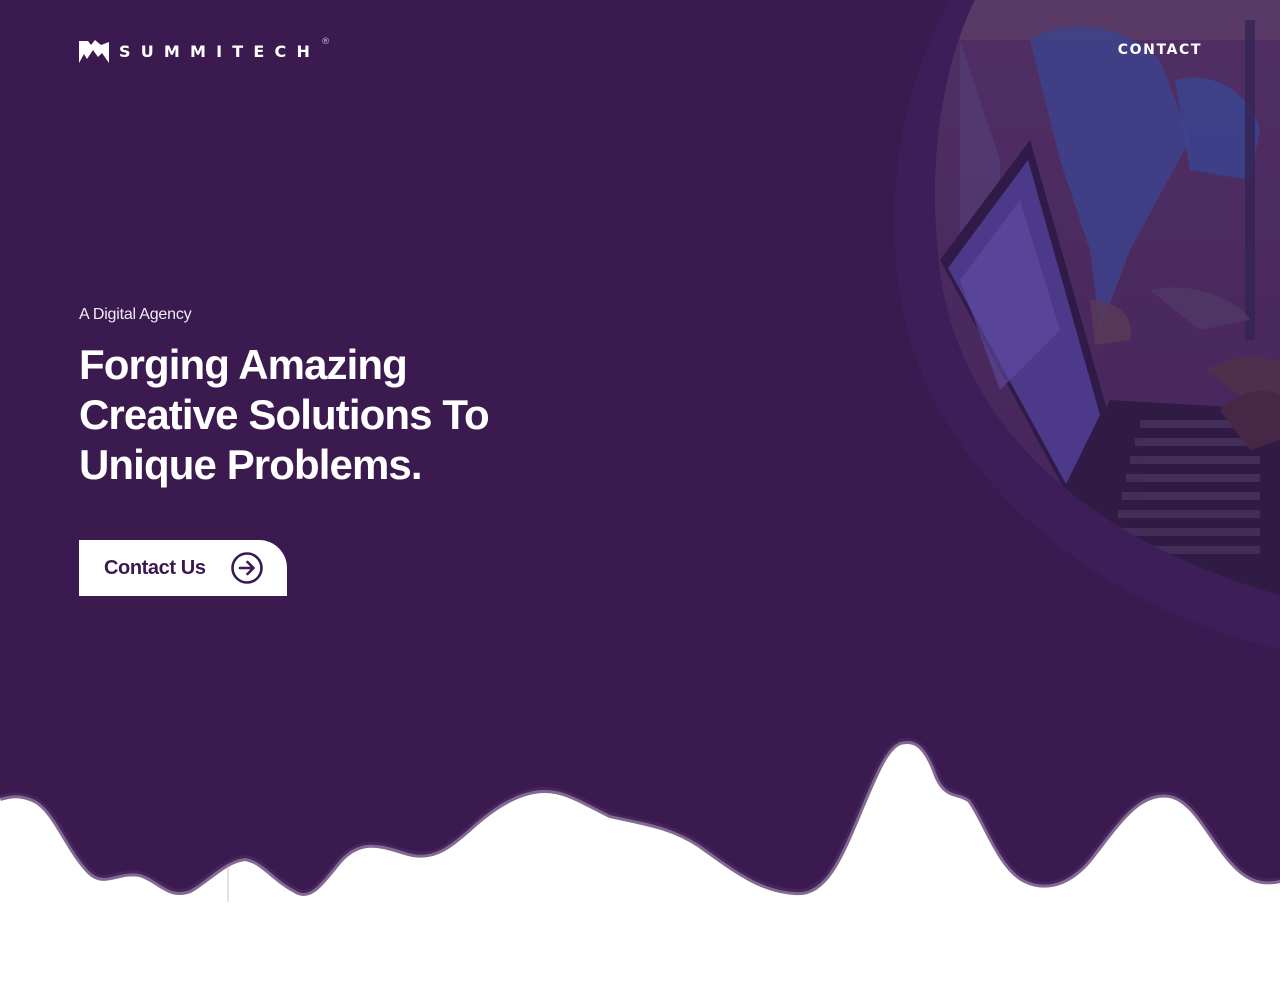 Image resolution: width=1280 pixels, height=1000 pixels. I want to click on headline-line: Creative Solutions To, so click(284, 414).